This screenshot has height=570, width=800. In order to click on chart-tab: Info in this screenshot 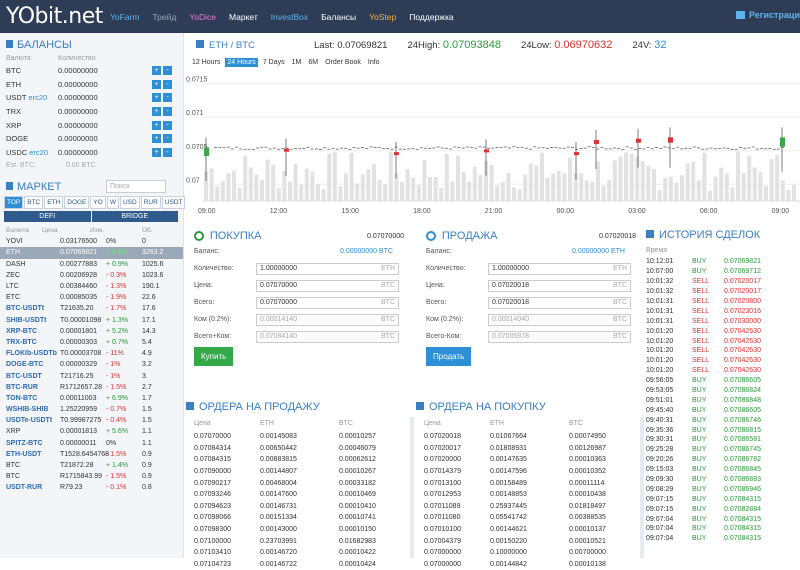, I will do `click(374, 62)`.